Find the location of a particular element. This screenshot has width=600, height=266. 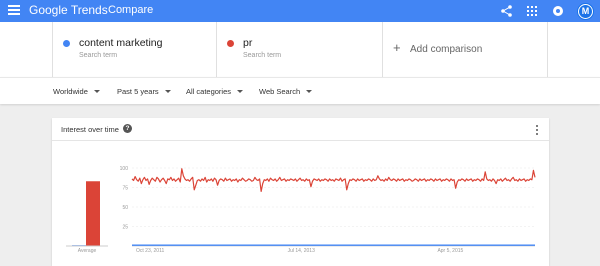

average-bar is located at coordinates (93, 213).